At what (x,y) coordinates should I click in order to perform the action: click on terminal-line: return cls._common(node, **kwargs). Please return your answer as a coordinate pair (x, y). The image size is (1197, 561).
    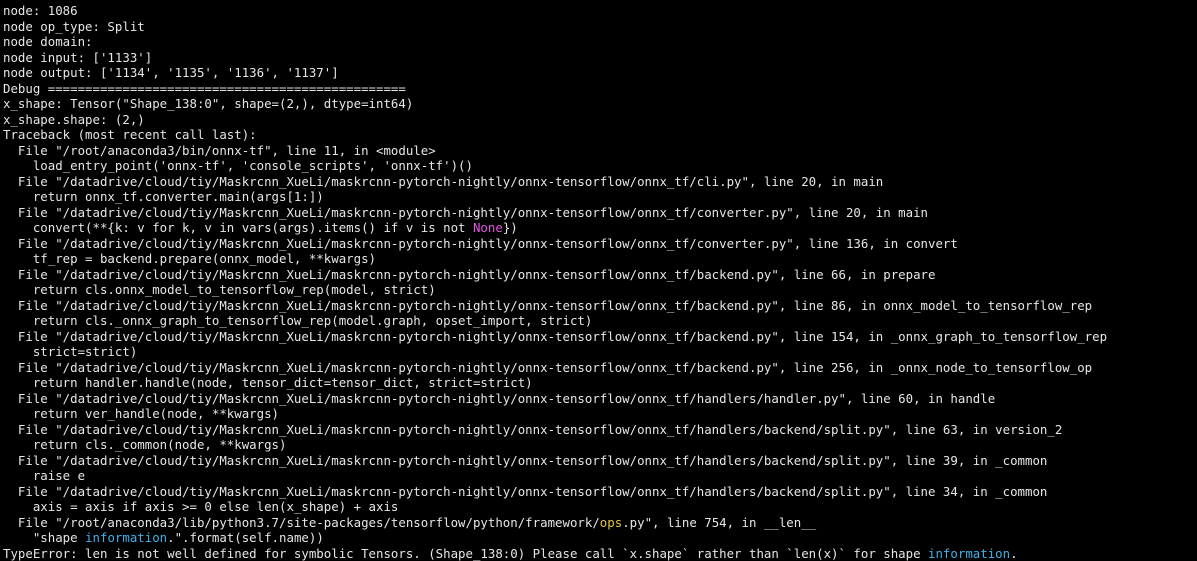
    Looking at the image, I should click on (600, 445).